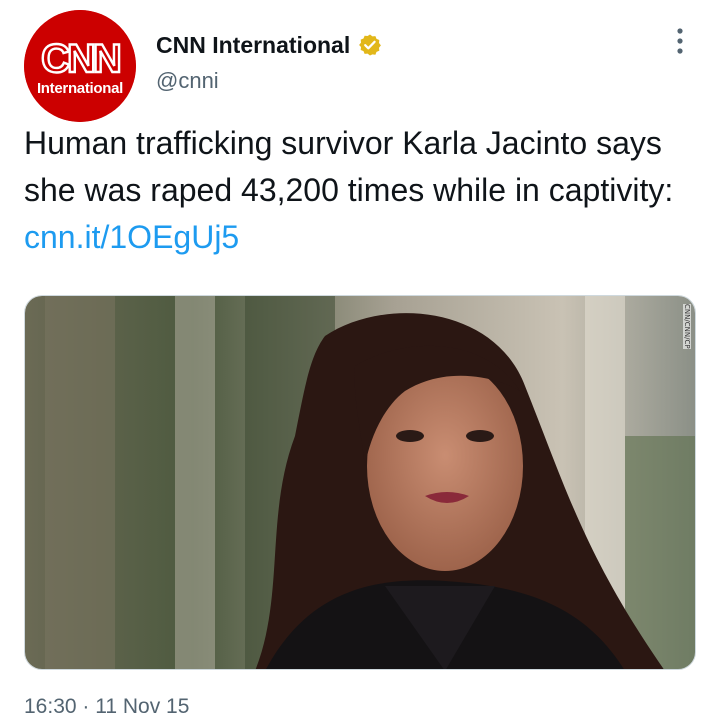  What do you see at coordinates (142, 706) in the screenshot?
I see `tweet-date: 11 Nov 15` at bounding box center [142, 706].